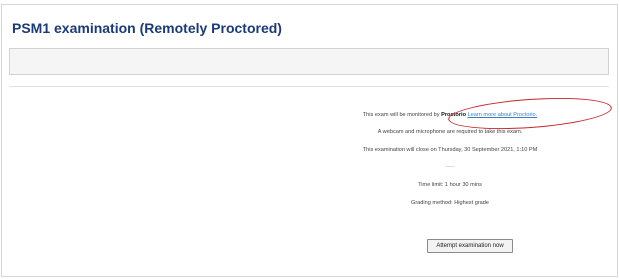 This screenshot has height=279, width=619. I want to click on proctor-notice-prefix: This exam will be monitored by, so click(401, 115).